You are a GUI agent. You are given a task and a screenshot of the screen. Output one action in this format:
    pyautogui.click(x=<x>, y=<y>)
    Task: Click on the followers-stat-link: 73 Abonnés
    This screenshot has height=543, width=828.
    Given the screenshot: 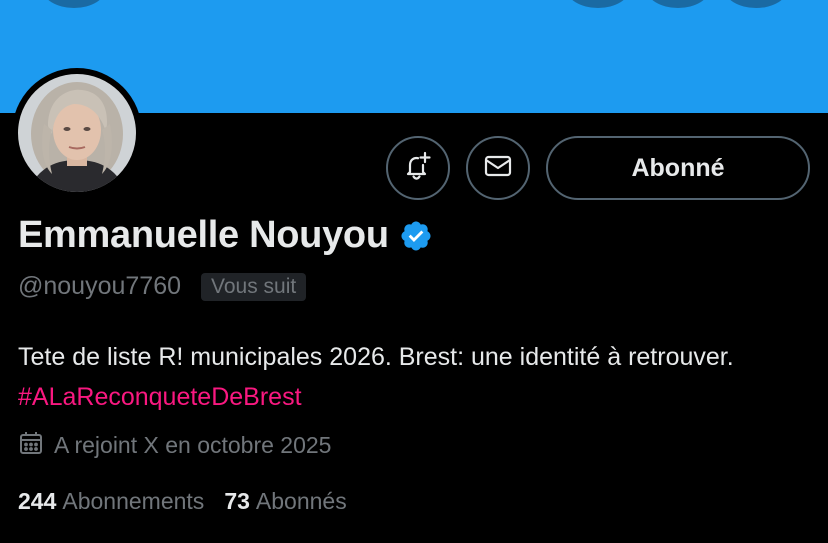 What is the action you would take?
    pyautogui.click(x=285, y=501)
    